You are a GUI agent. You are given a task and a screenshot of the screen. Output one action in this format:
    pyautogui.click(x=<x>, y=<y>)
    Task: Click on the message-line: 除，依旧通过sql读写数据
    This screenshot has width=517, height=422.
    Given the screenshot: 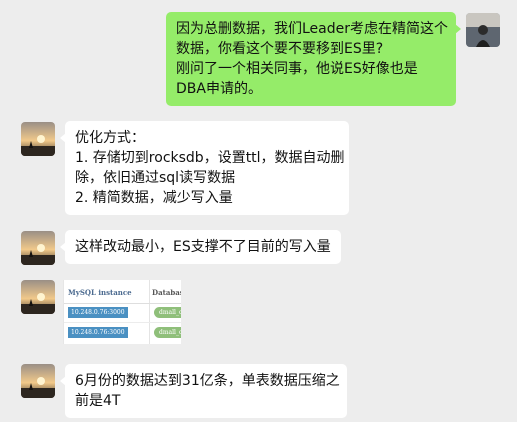 What is the action you would take?
    pyautogui.click(x=155, y=178)
    